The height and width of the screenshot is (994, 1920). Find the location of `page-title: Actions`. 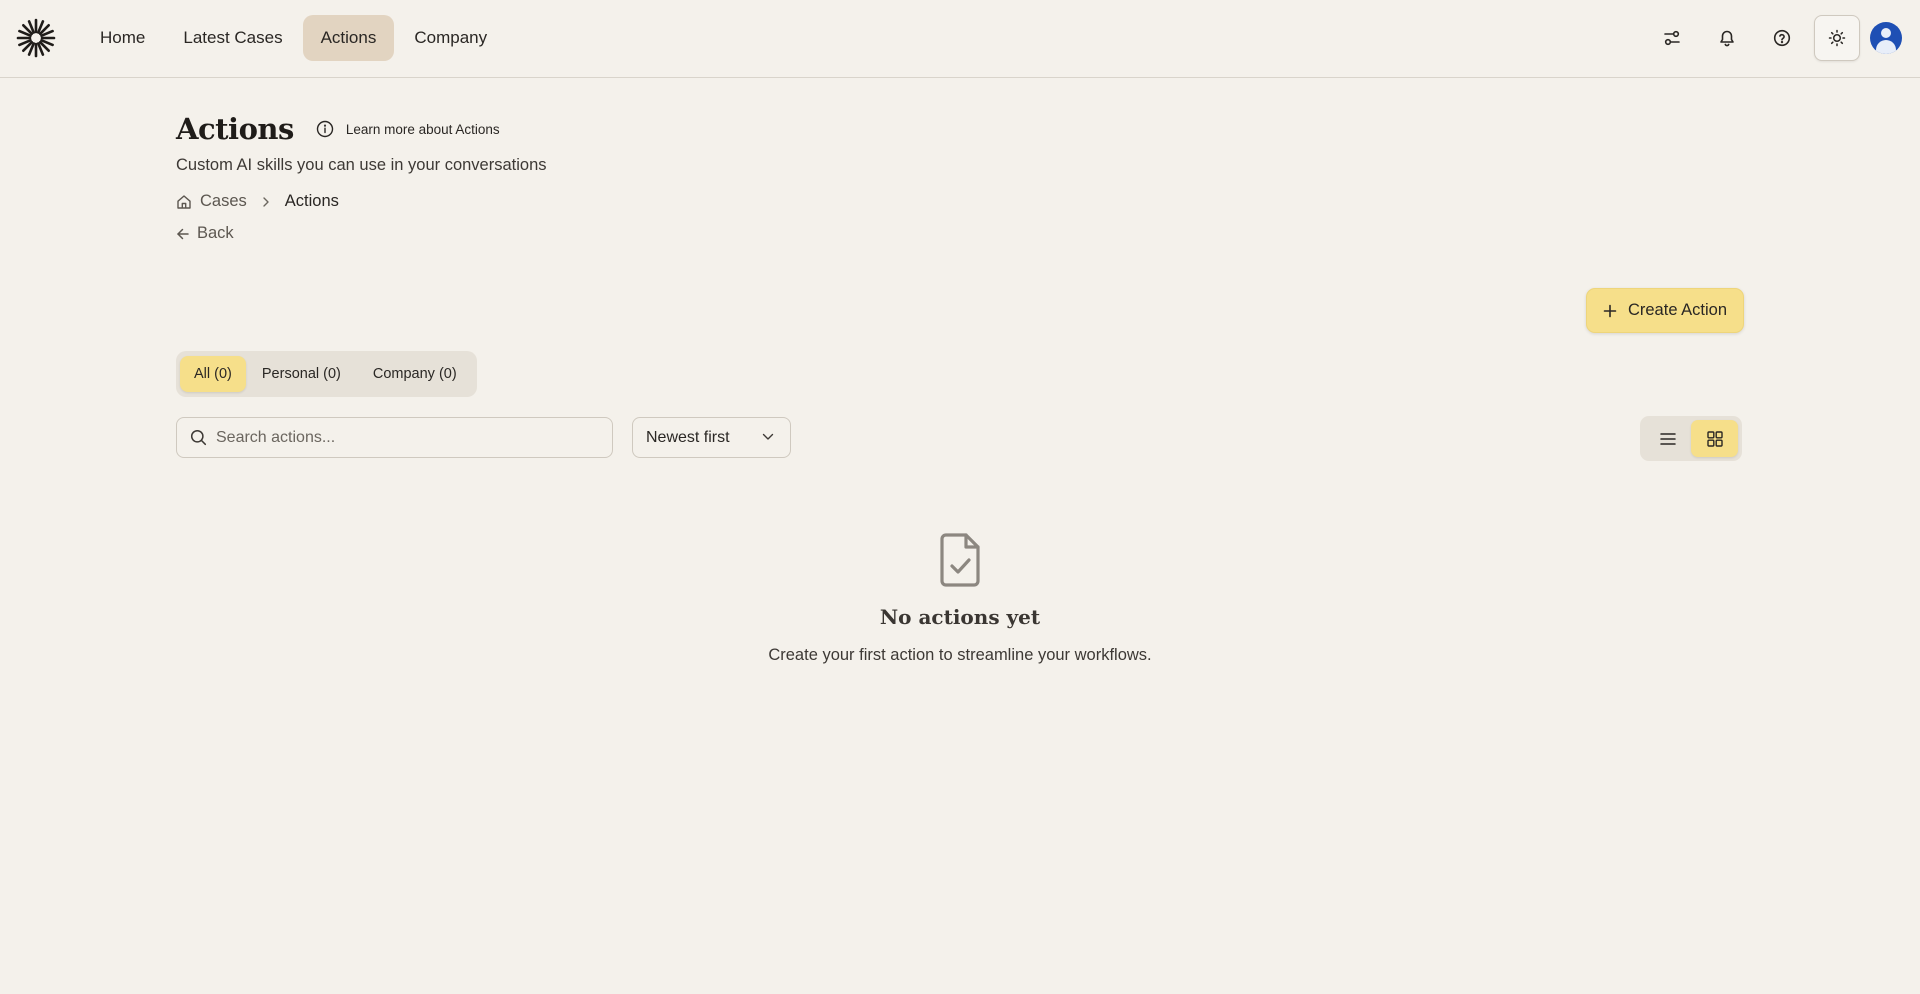

page-title: Actions is located at coordinates (235, 129).